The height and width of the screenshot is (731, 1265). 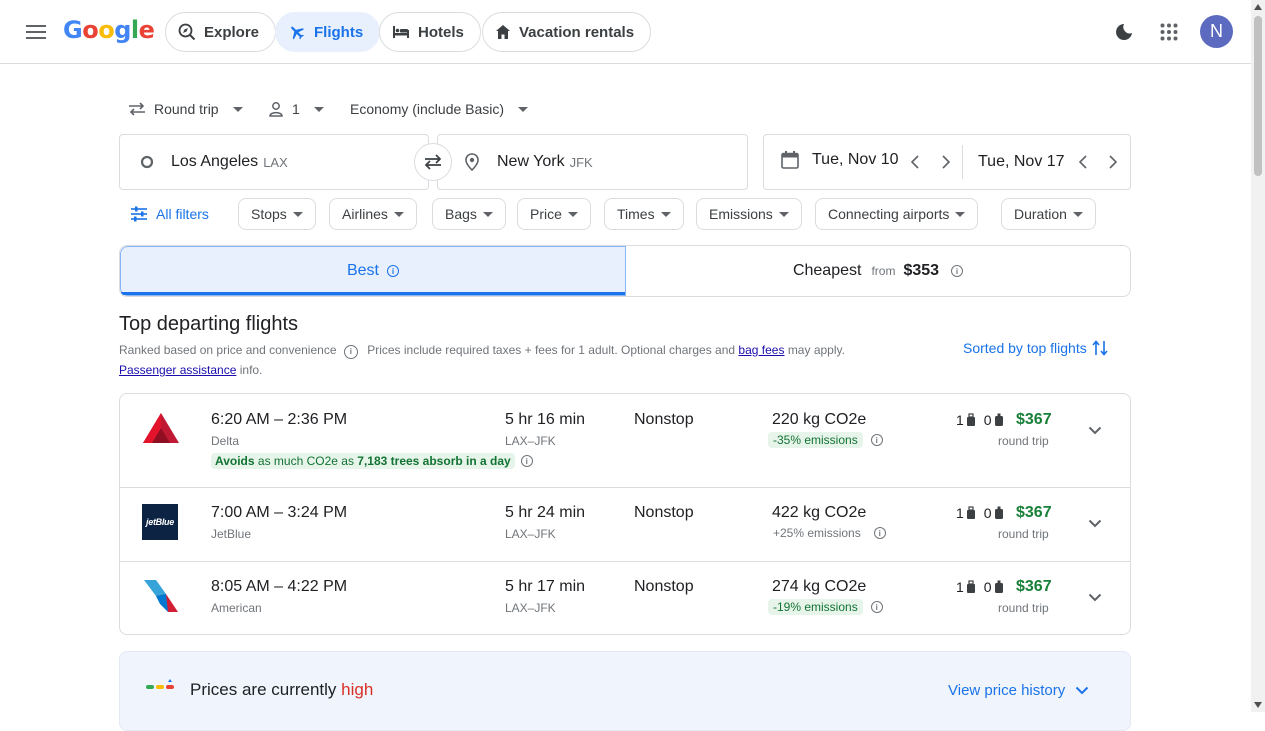 What do you see at coordinates (339, 32) in the screenshot?
I see `nav-flights-label: Flights` at bounding box center [339, 32].